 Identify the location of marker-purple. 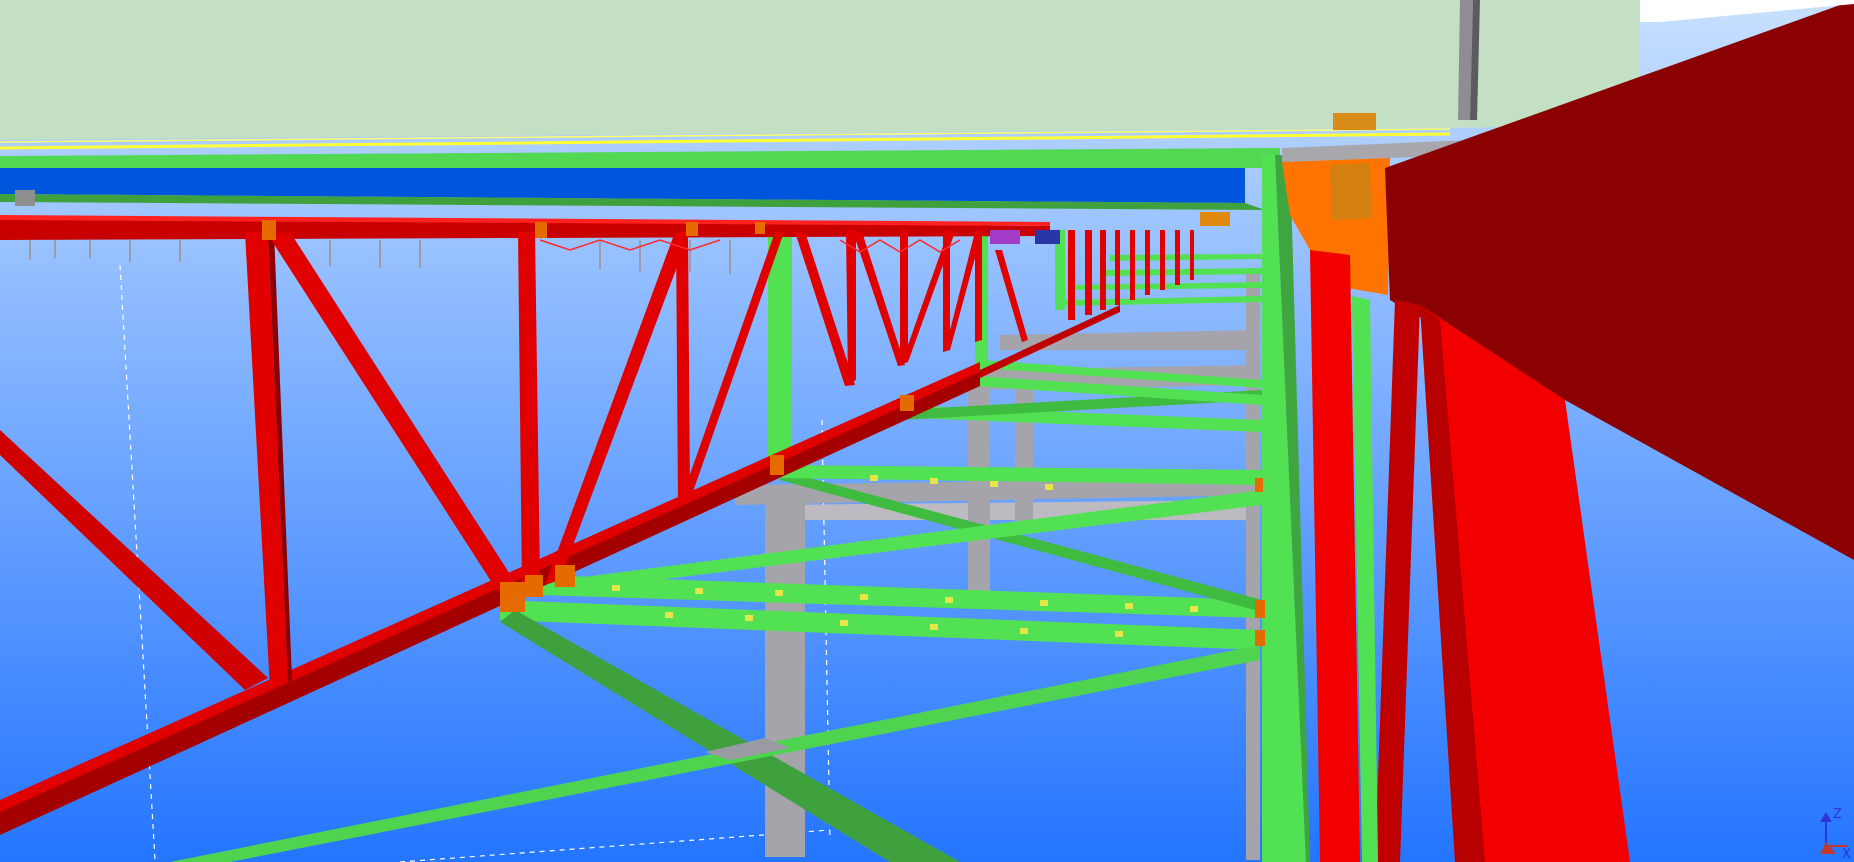
(1005, 237).